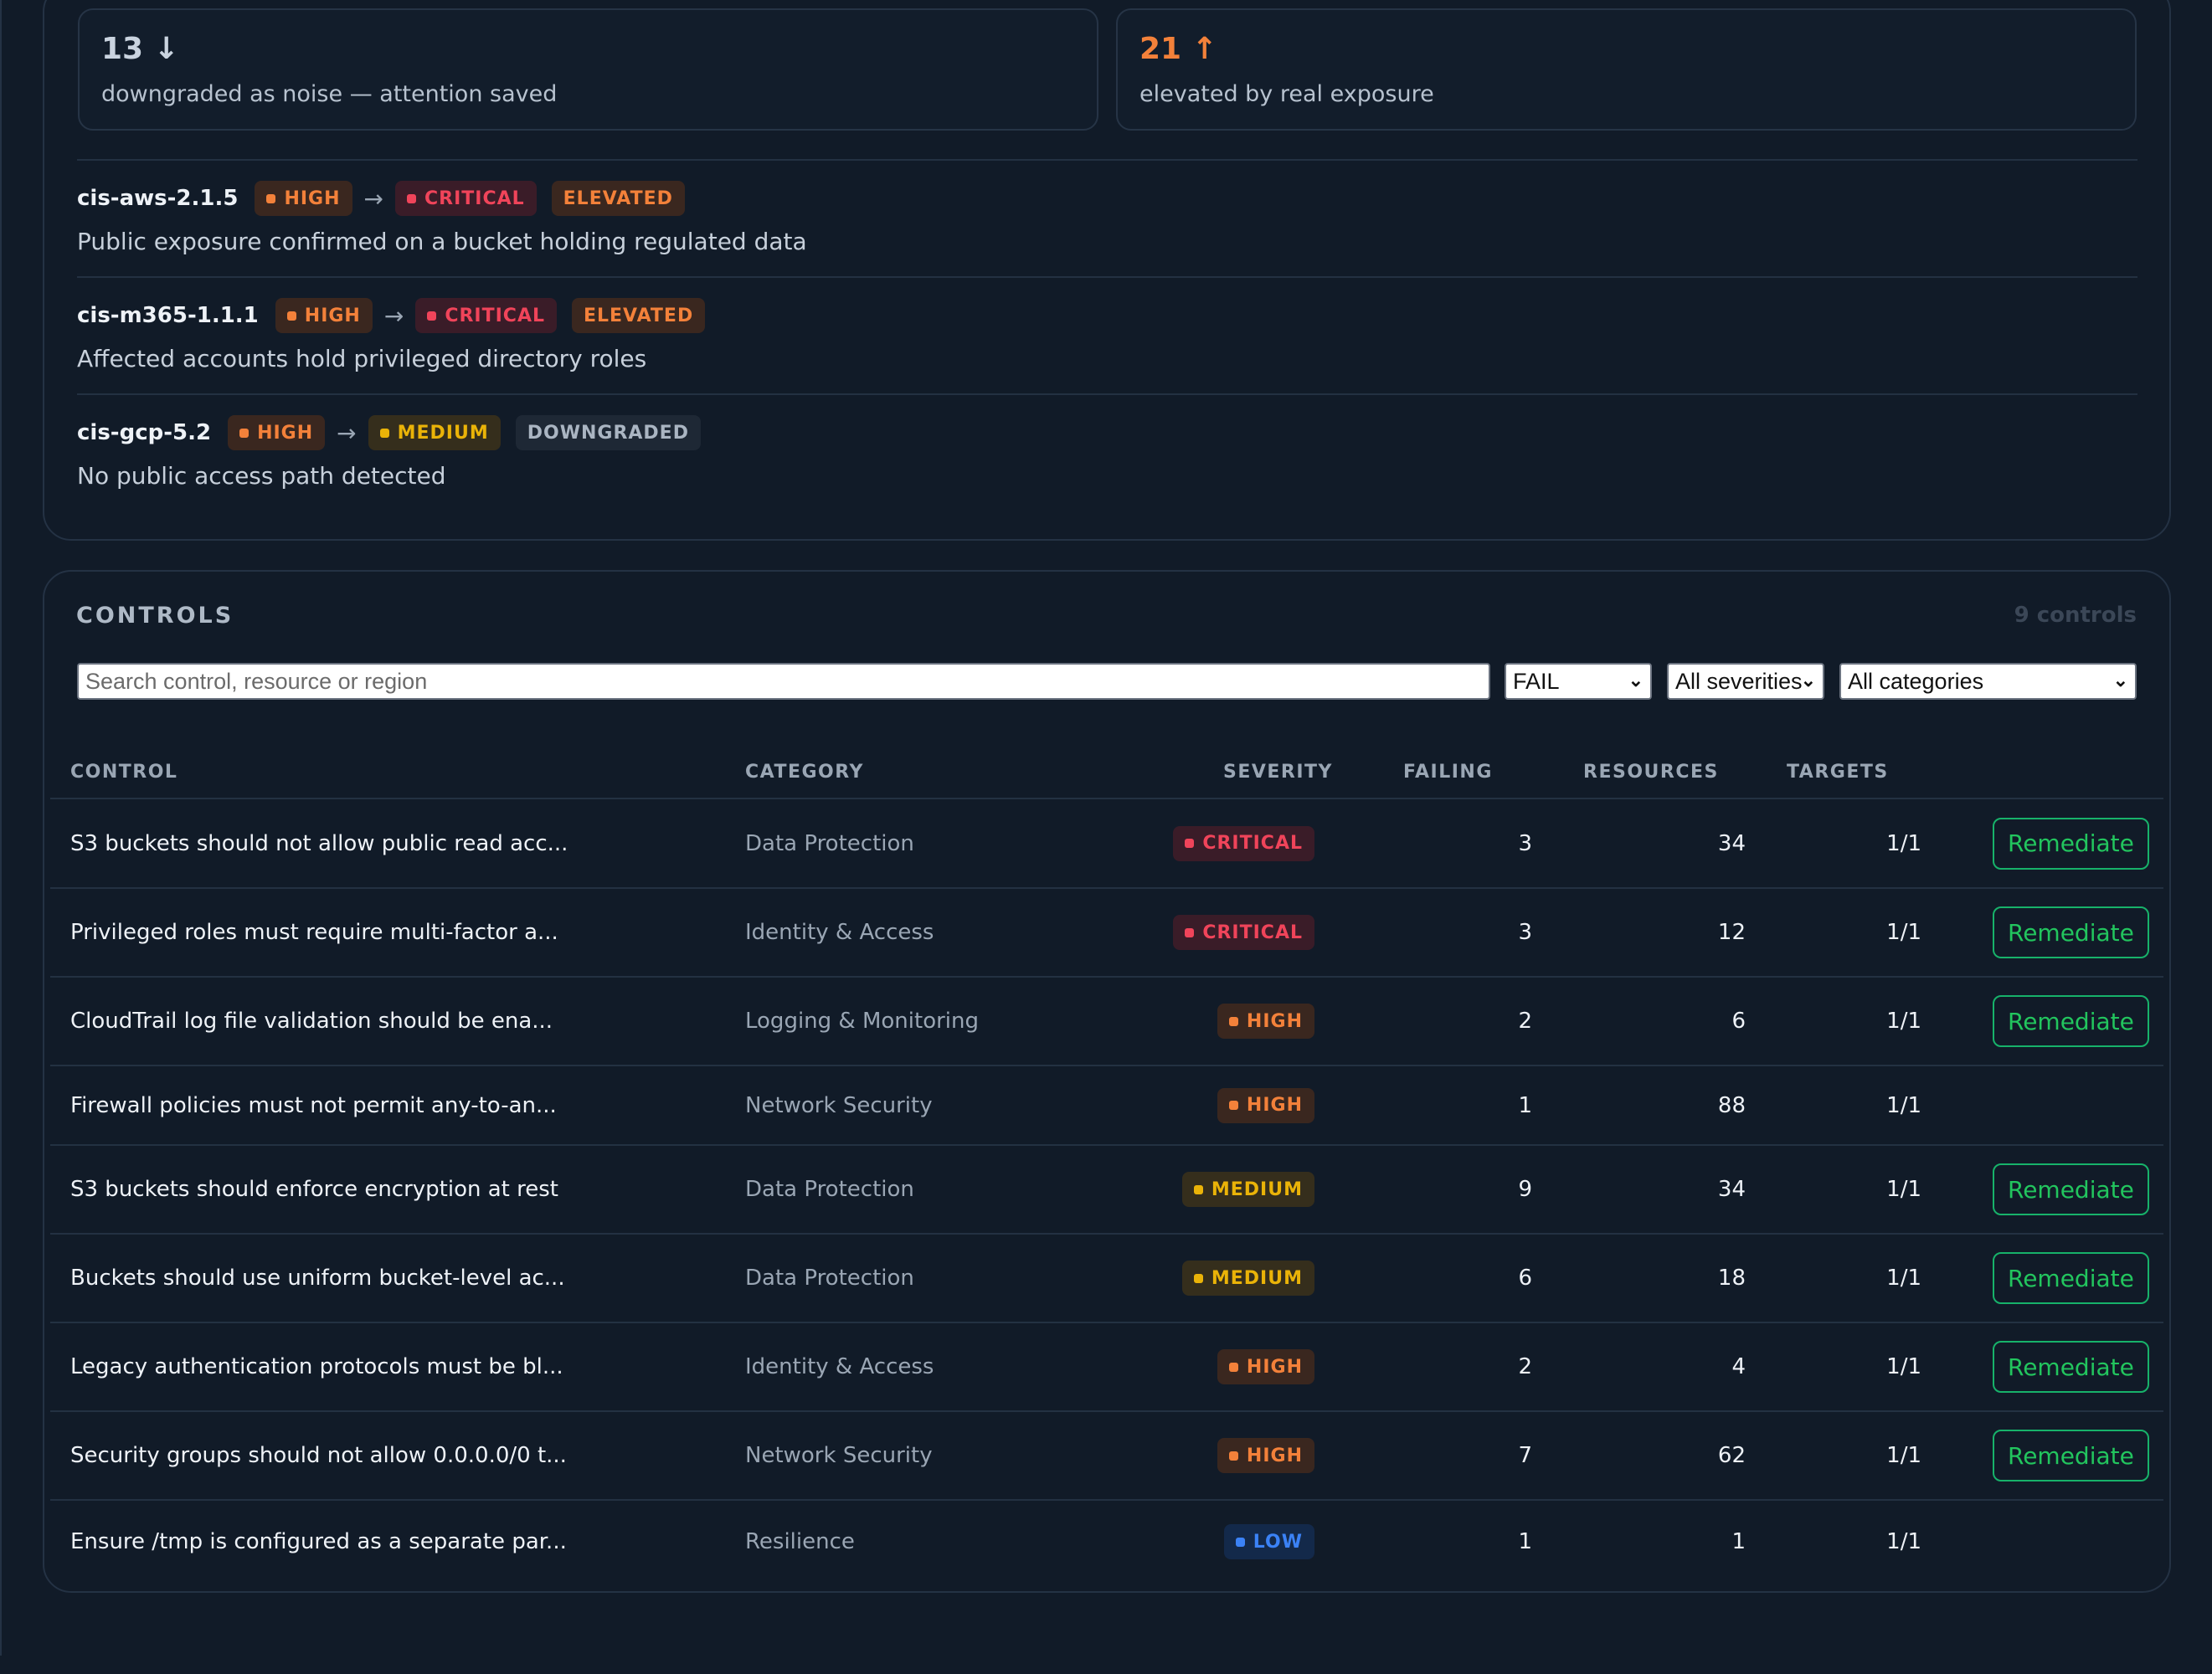  Describe the element at coordinates (608, 433) in the screenshot. I see `adjustment-status-badge: DOWNGRADED` at that location.